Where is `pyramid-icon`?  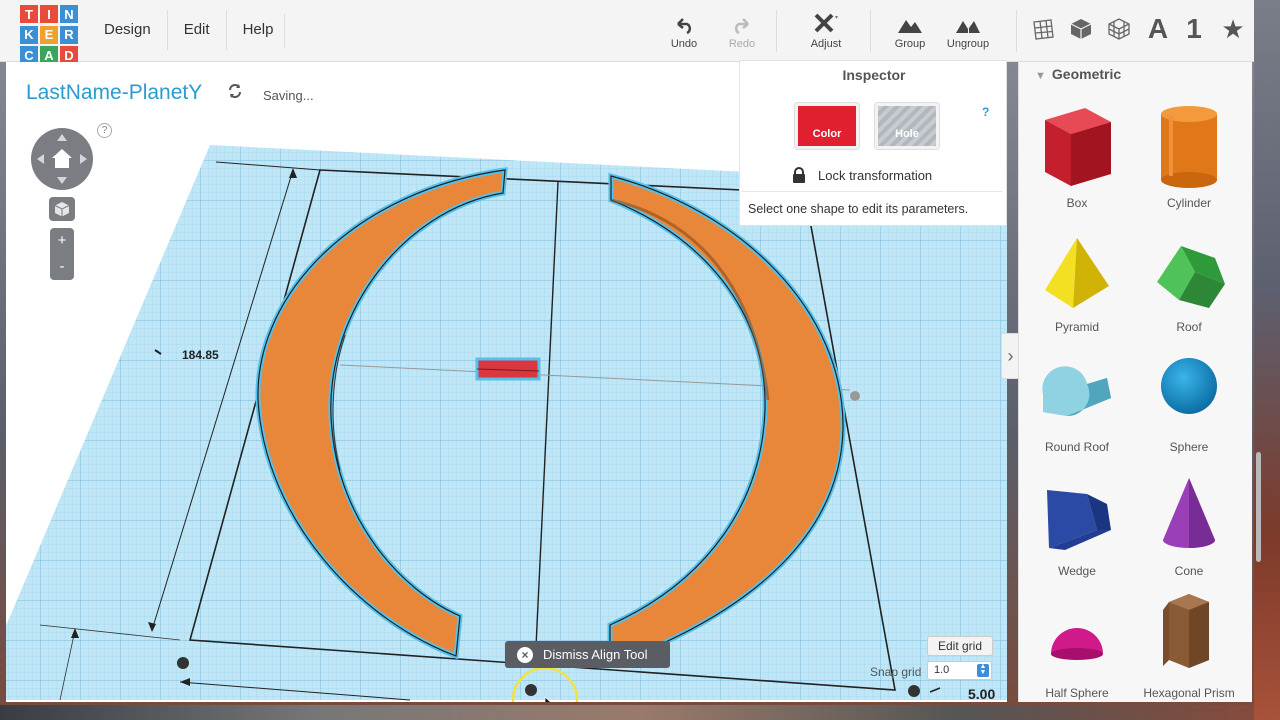 pyramid-icon is located at coordinates (1077, 273).